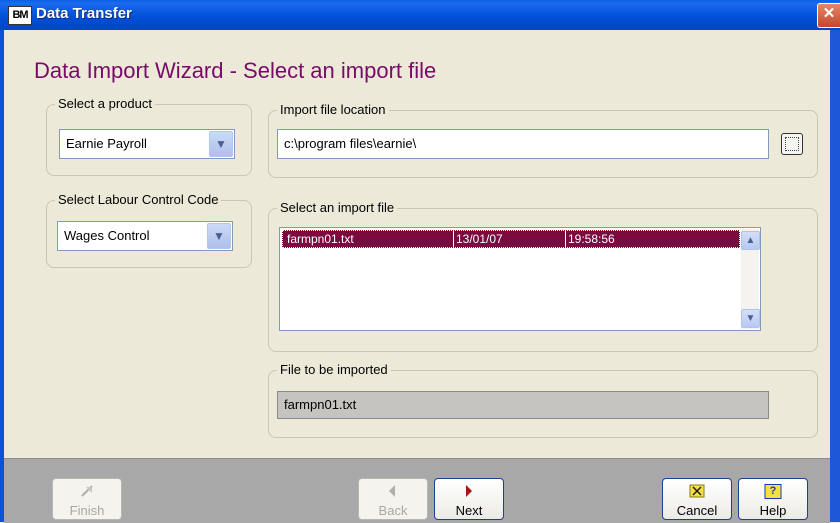 This screenshot has width=840, height=523. Describe the element at coordinates (138, 199) in the screenshot. I see `labour-group-label: Select Labour Control Code` at that location.